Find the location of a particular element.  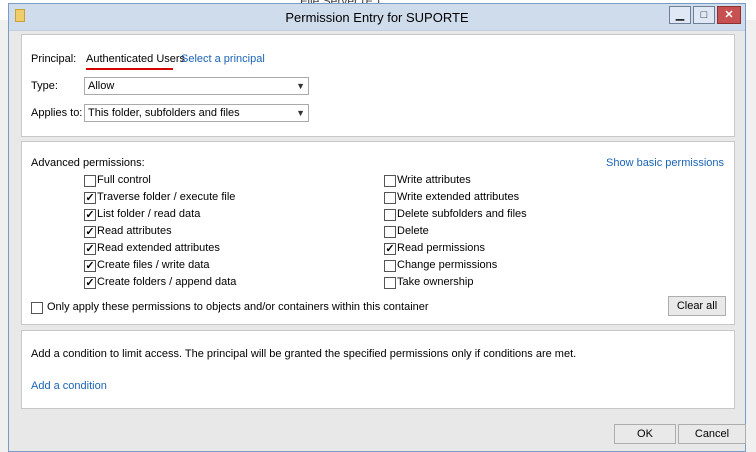

add-condition-link: Add a condition is located at coordinates (69, 386).